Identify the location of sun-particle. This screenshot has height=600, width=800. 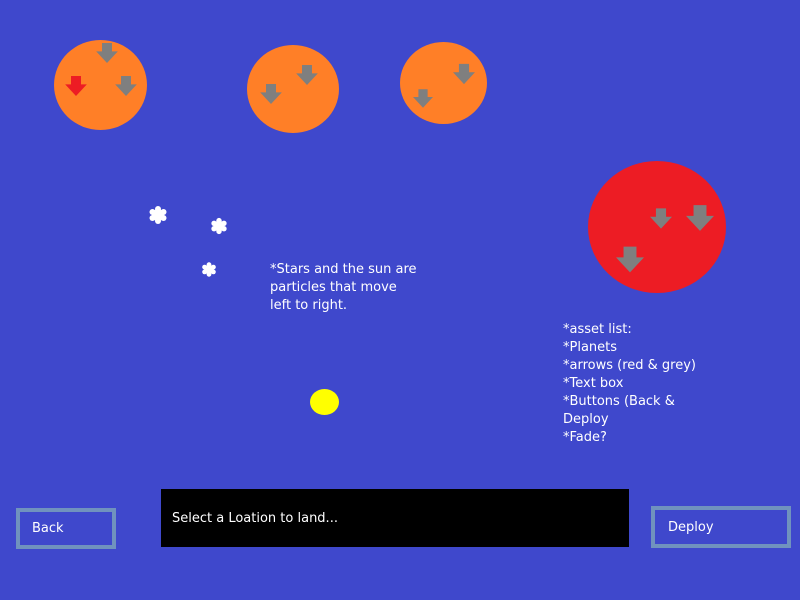
(324, 402).